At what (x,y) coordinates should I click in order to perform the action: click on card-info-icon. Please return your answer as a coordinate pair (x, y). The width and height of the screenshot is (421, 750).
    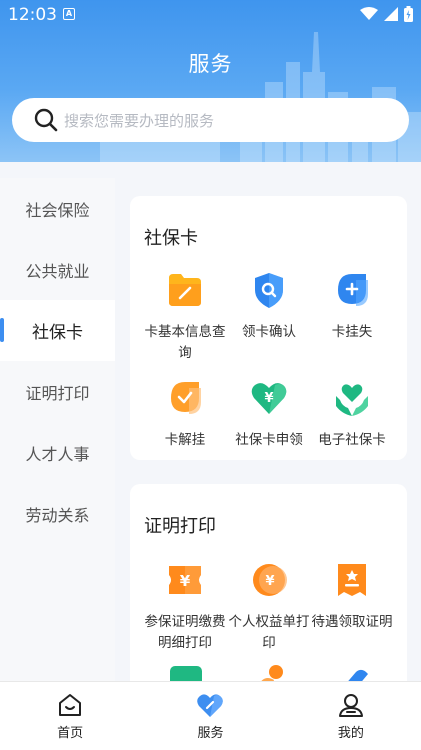
    Looking at the image, I should click on (185, 290).